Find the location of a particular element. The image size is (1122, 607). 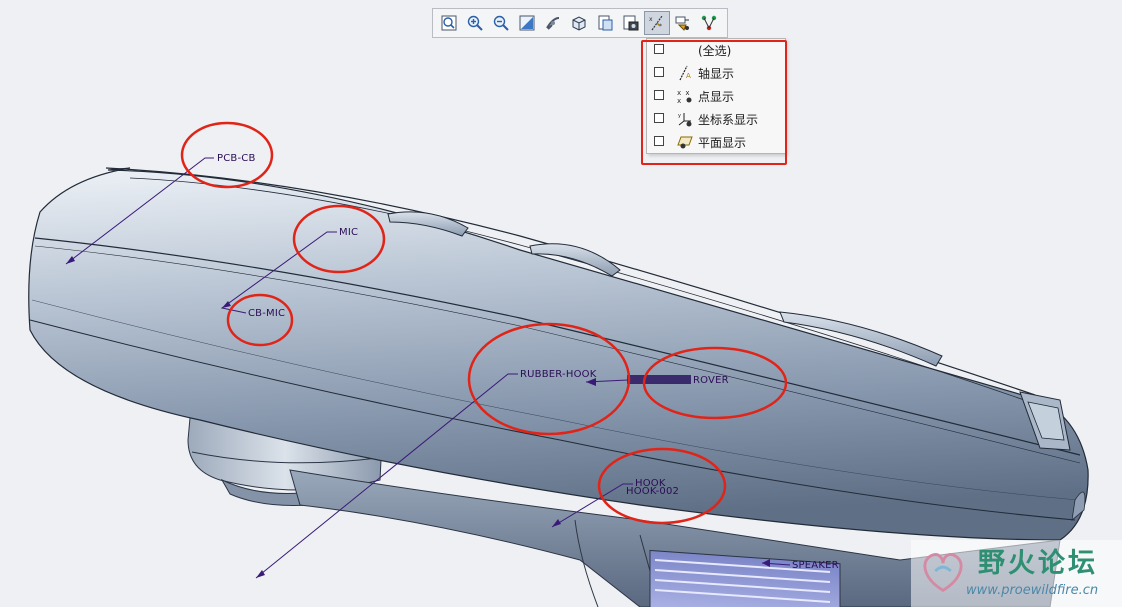

zoom-in-icon is located at coordinates (475, 23).